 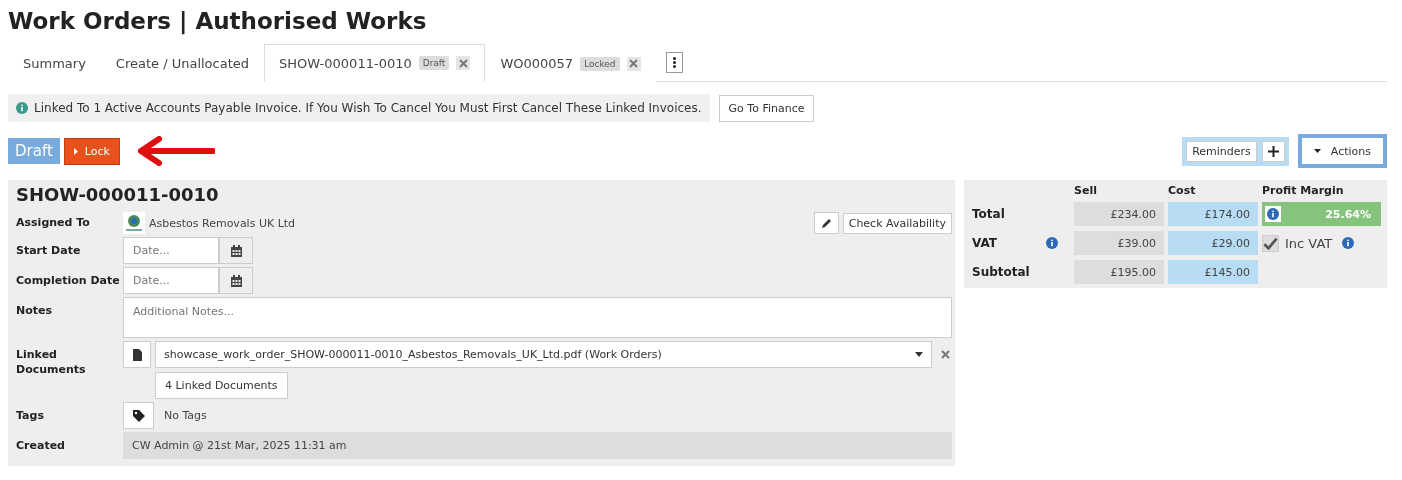 I want to click on pencil-icon, so click(x=826, y=223).